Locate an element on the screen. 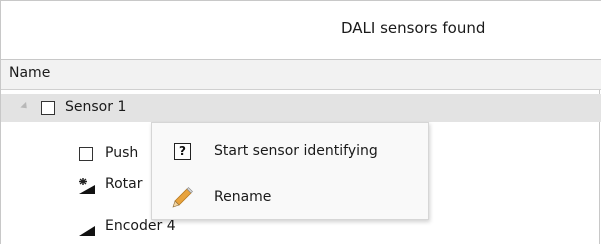 The width and height of the screenshot is (602, 244). tree-item-label: Rotar is located at coordinates (124, 184).